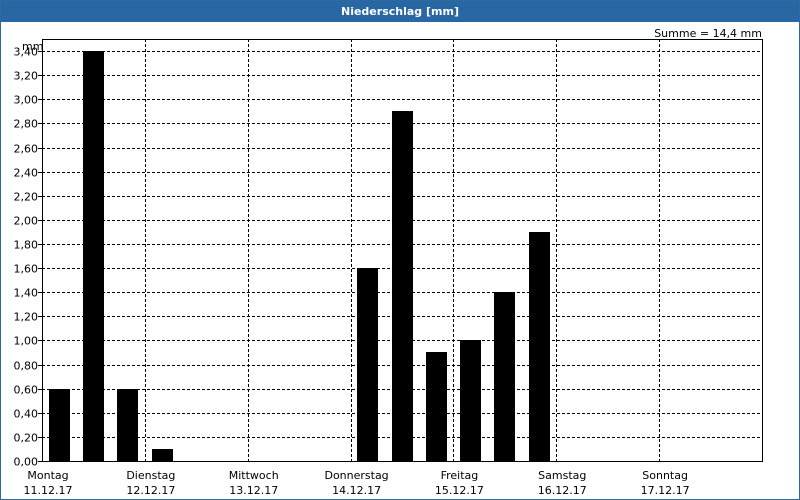 This screenshot has width=800, height=500. I want to click on y-tick-label: 2,40, so click(26, 173).